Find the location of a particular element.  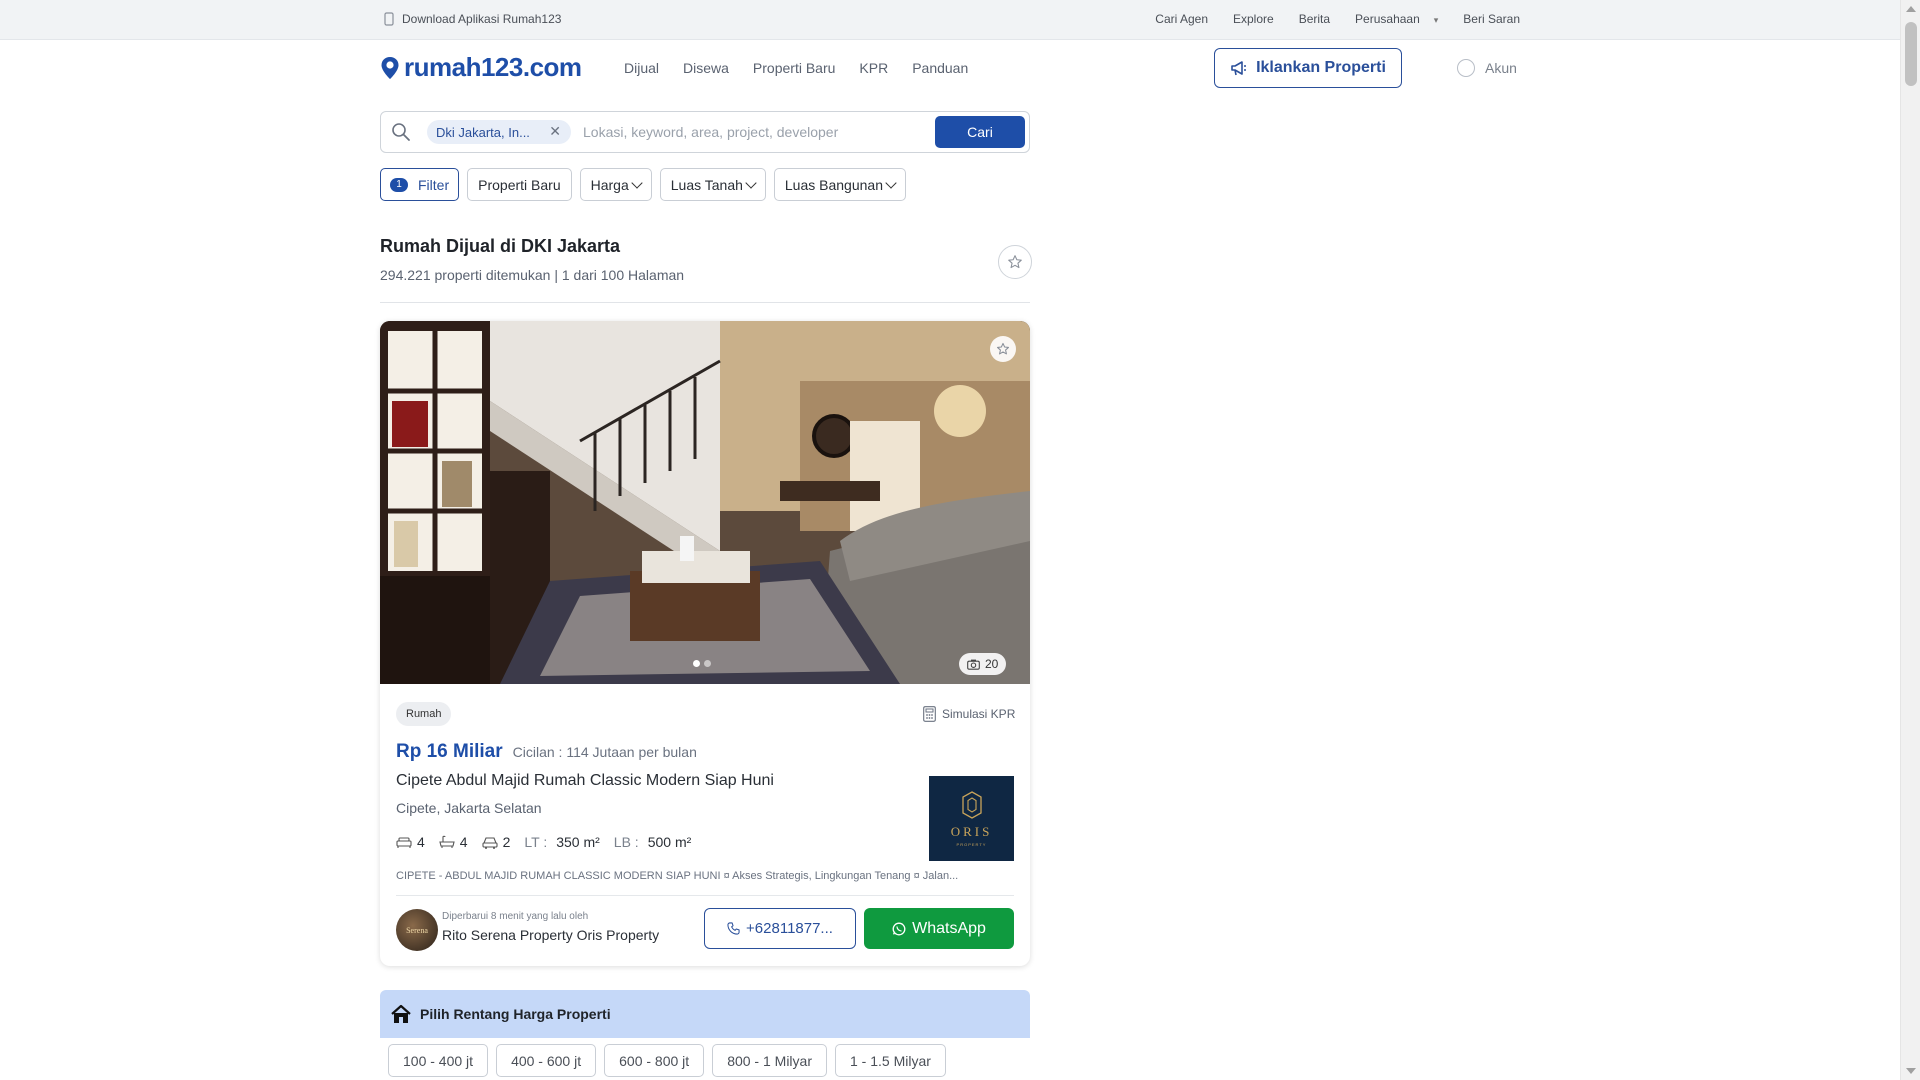

filter-harga: Harga is located at coordinates (615, 184).